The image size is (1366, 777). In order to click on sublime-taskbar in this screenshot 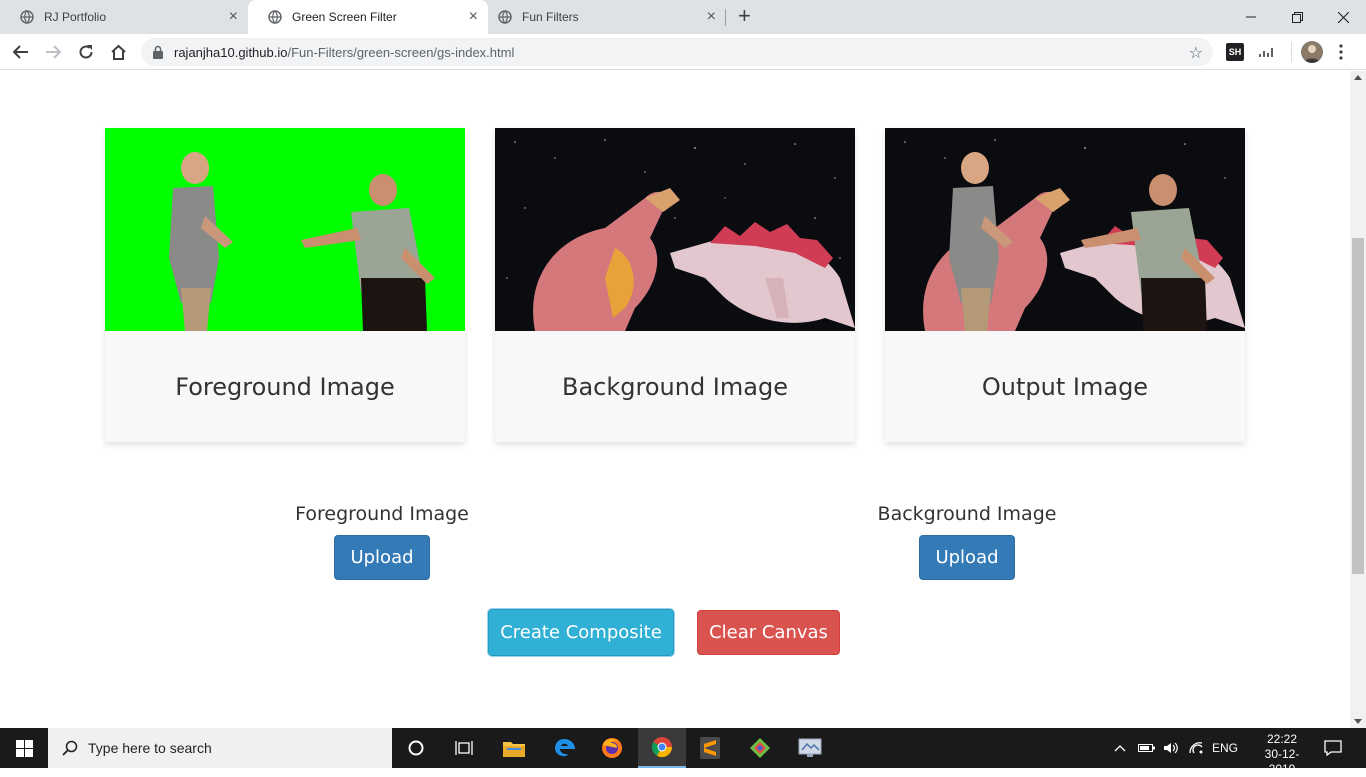, I will do `click(710, 748)`.